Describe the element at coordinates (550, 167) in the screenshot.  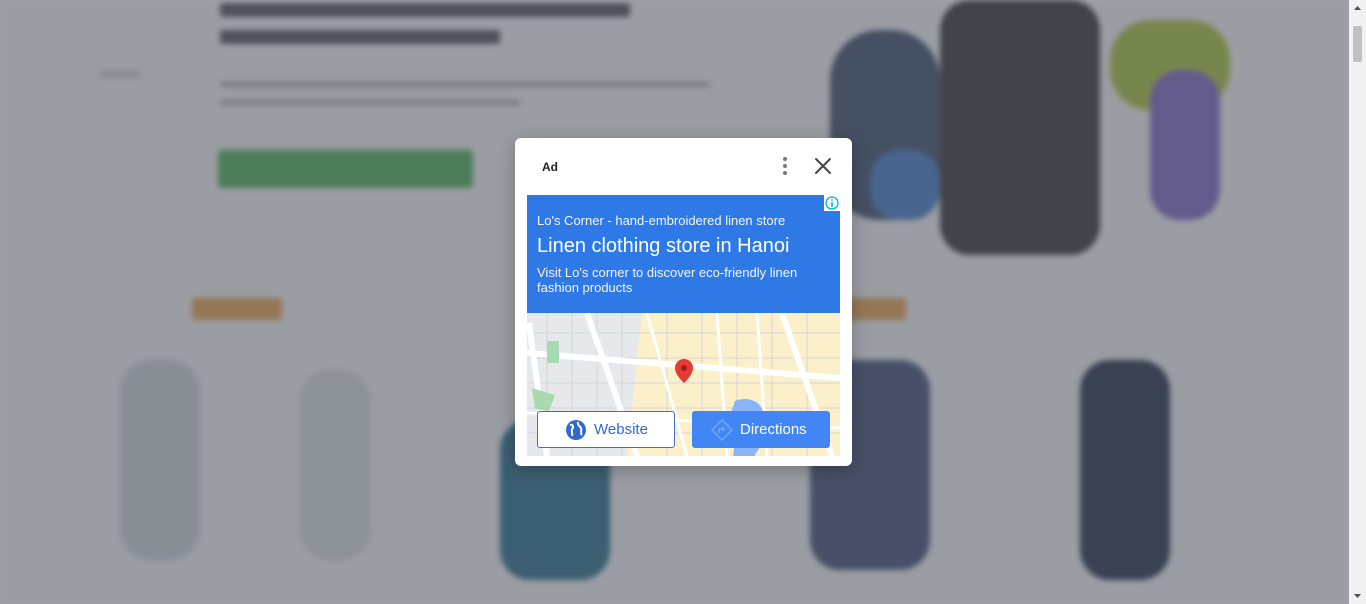
I see `ad-label: Ad` at that location.